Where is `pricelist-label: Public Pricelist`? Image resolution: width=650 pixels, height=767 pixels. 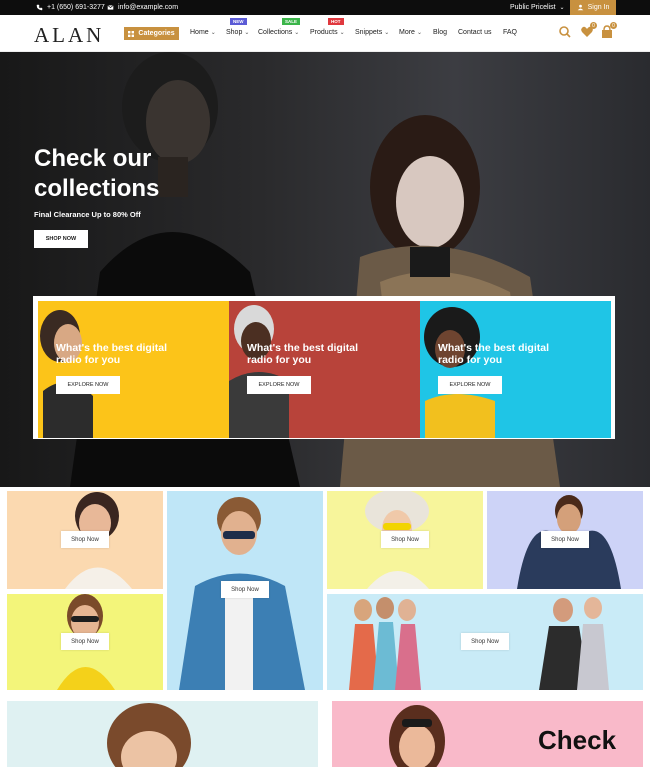
pricelist-label: Public Pricelist is located at coordinates (533, 7).